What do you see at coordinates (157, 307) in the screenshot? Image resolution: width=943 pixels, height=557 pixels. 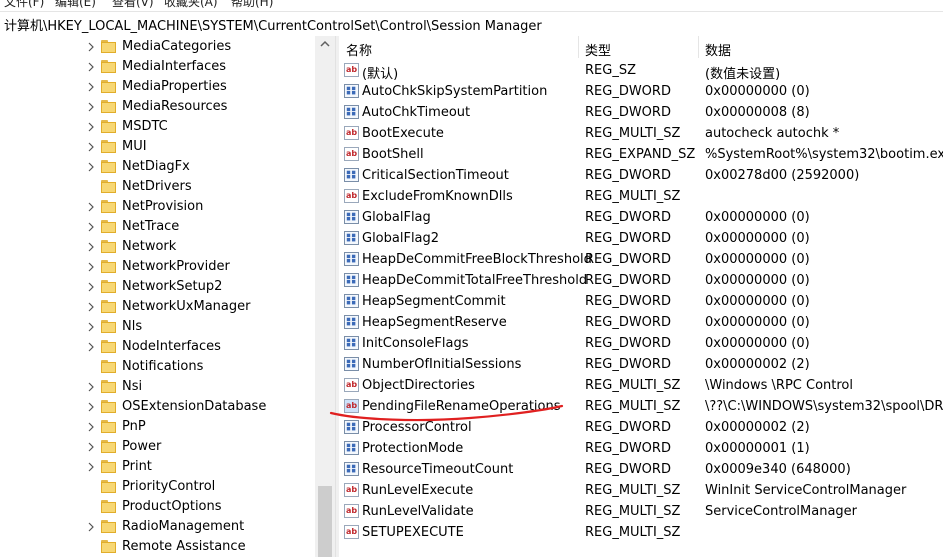 I see `tree-item: NetworkUxManager` at bounding box center [157, 307].